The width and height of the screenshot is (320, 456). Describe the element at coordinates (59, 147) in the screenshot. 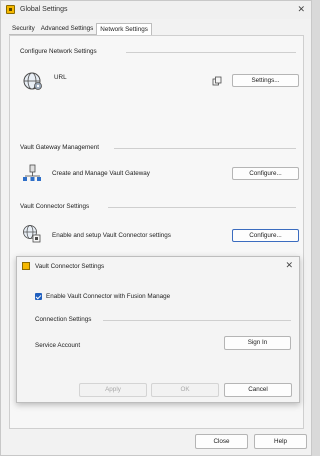

I see `gateway-section-title: Vault Gateway Management` at that location.